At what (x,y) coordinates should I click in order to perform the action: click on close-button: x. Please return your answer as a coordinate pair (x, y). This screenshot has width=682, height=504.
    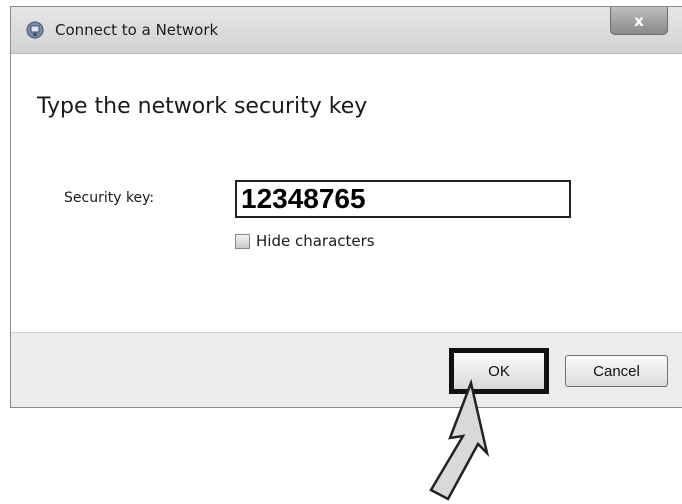
    Looking at the image, I should click on (639, 21).